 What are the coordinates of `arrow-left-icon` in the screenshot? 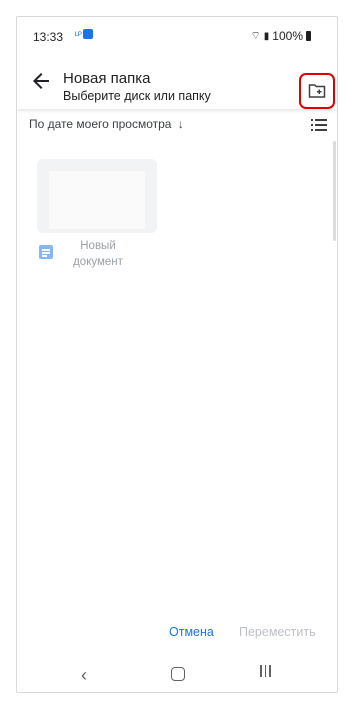 It's located at (41, 81).